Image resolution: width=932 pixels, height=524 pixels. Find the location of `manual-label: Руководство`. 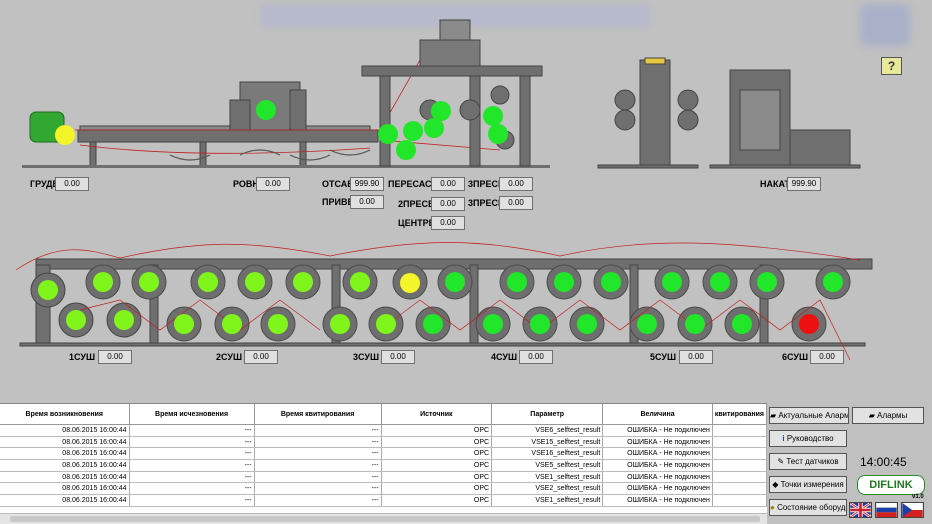

manual-label: Руководство is located at coordinates (810, 438).